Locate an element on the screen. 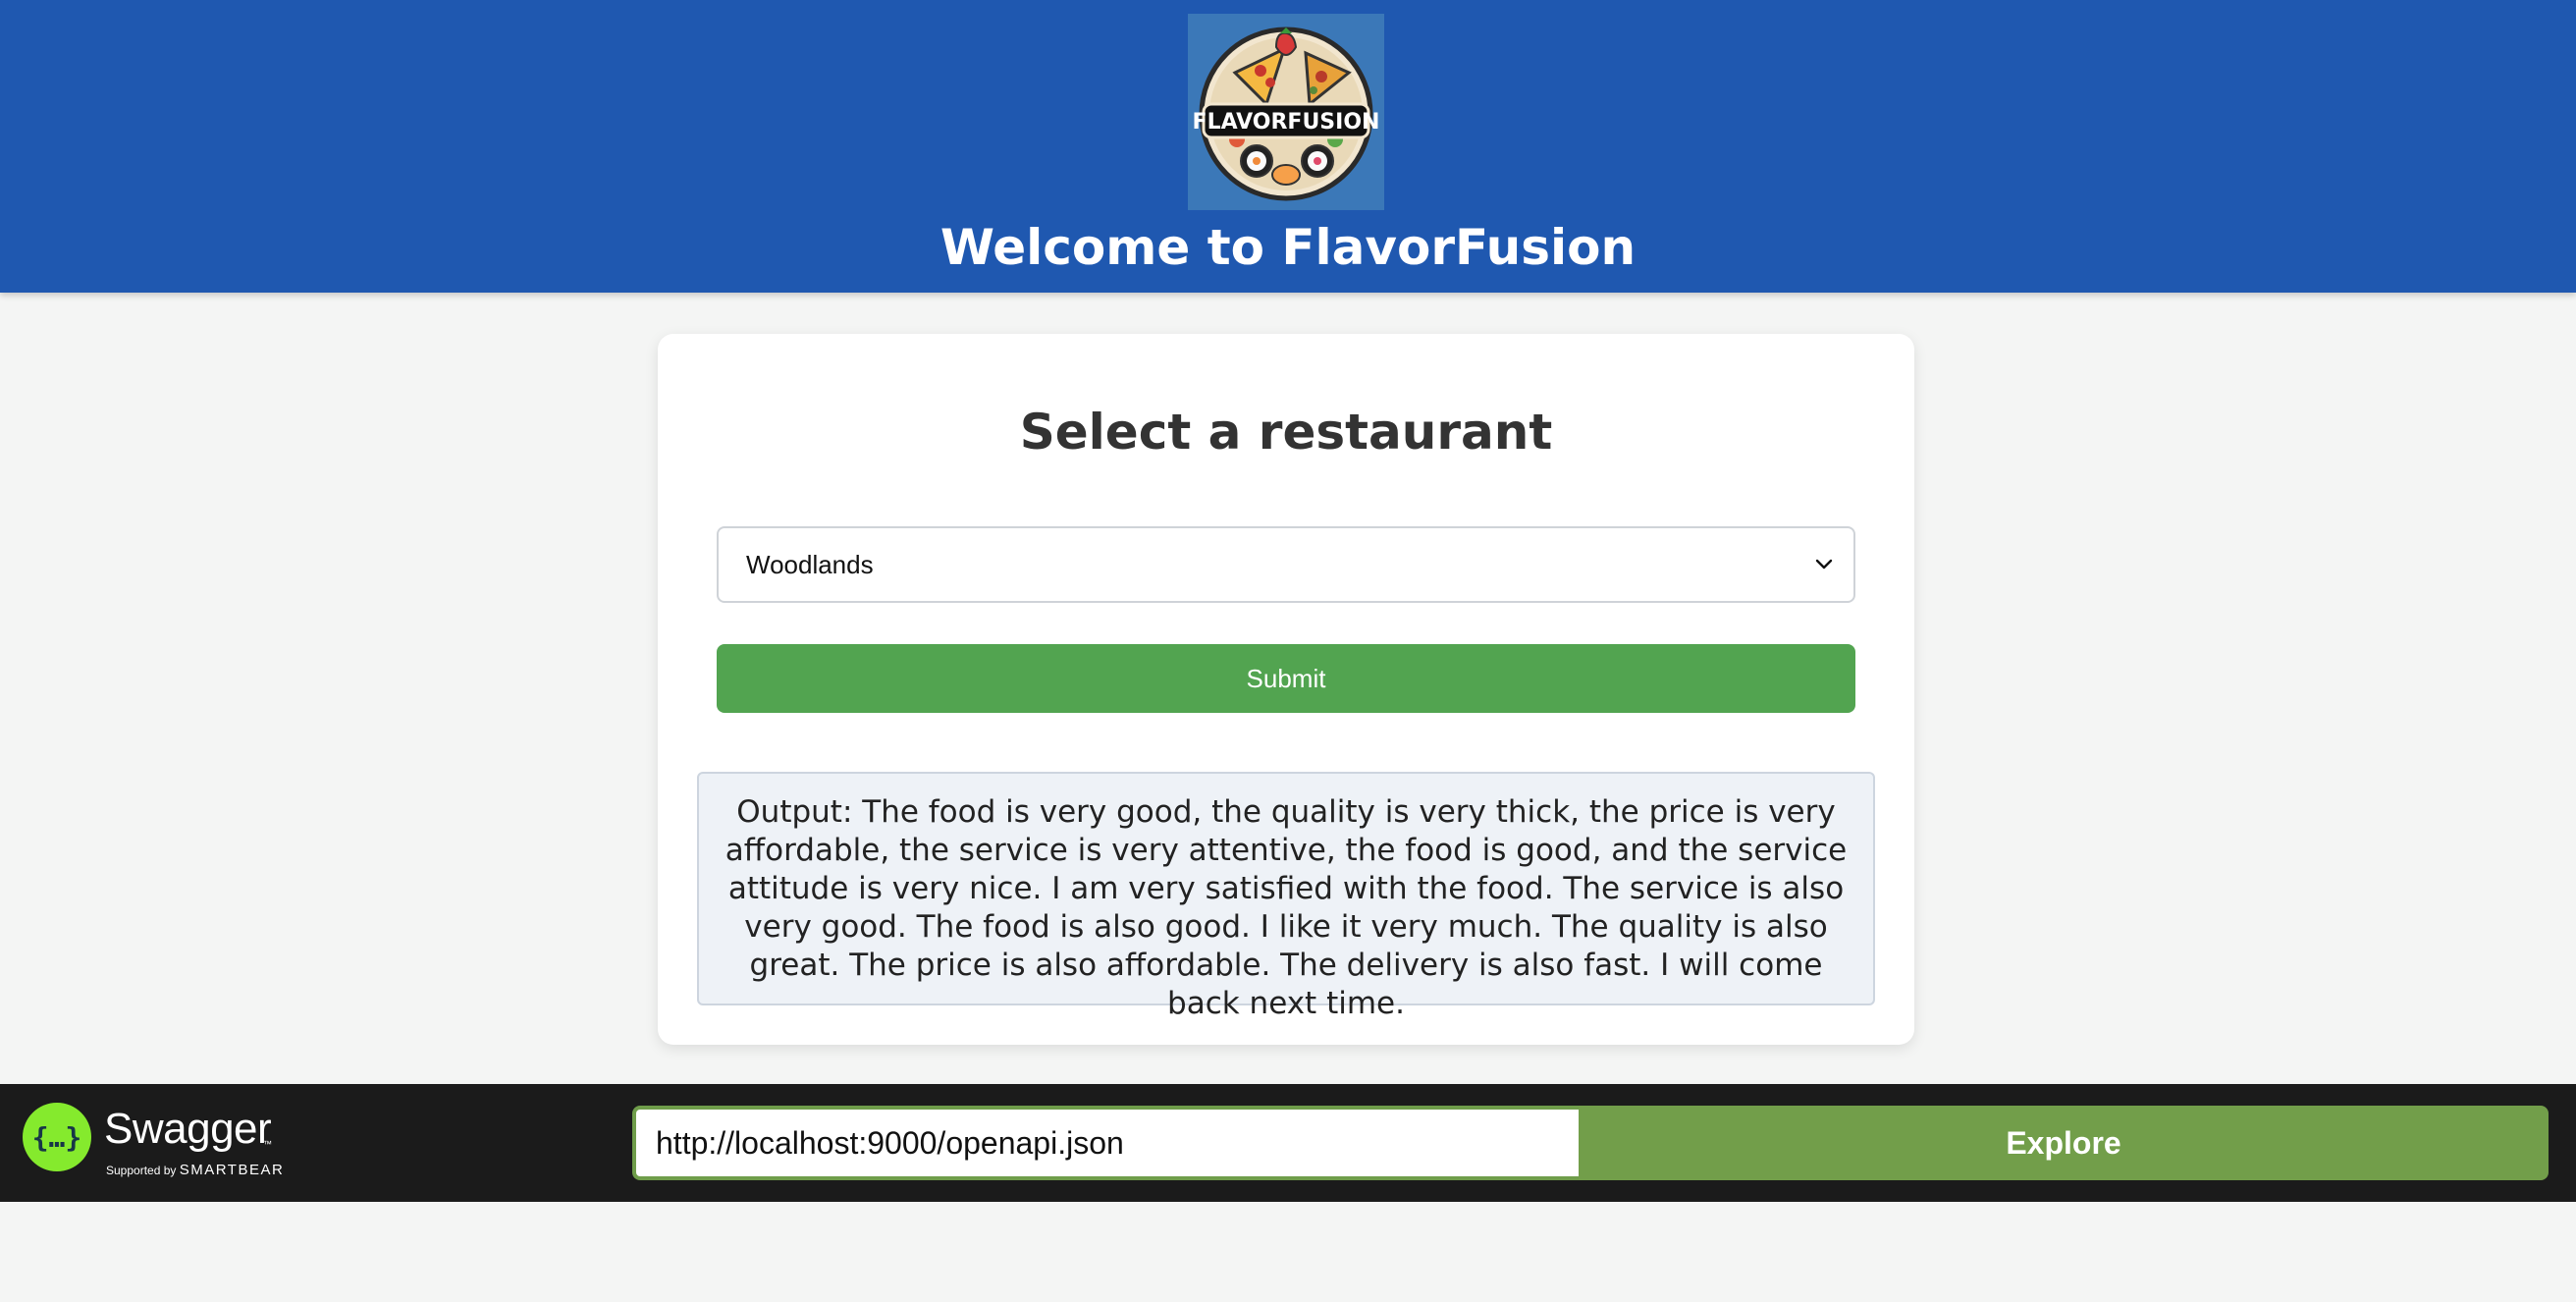 The height and width of the screenshot is (1302, 2576). swagger-logo-icon: {…} is located at coordinates (57, 1137).